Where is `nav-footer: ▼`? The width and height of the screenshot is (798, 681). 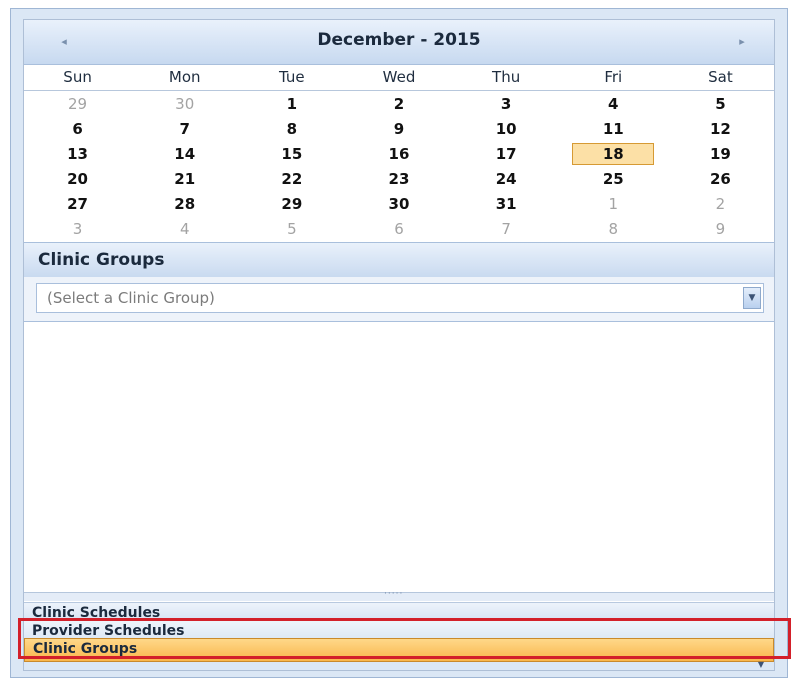 nav-footer: ▼ is located at coordinates (399, 665).